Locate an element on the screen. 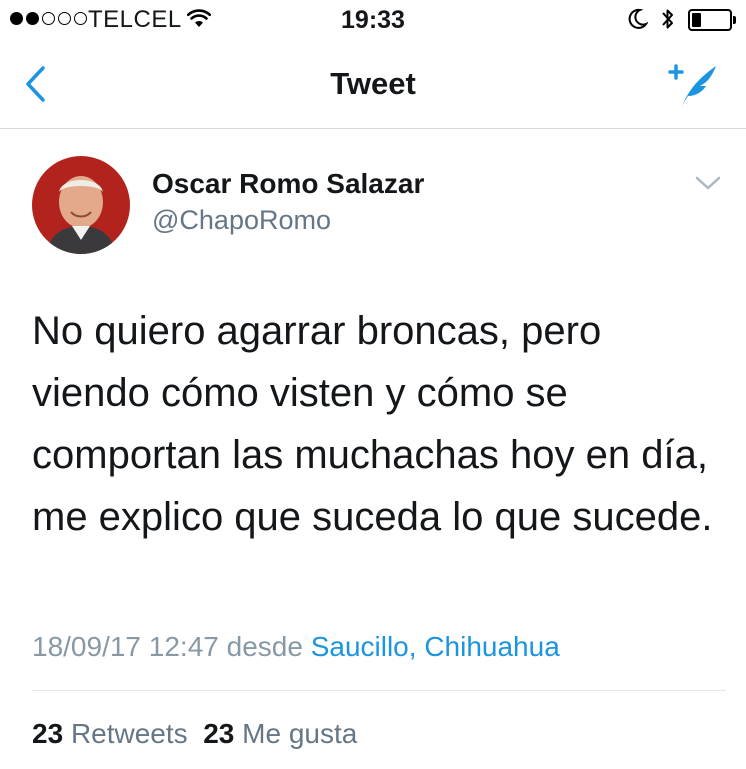  likes-stat: 23 Me gusta is located at coordinates (280, 733).